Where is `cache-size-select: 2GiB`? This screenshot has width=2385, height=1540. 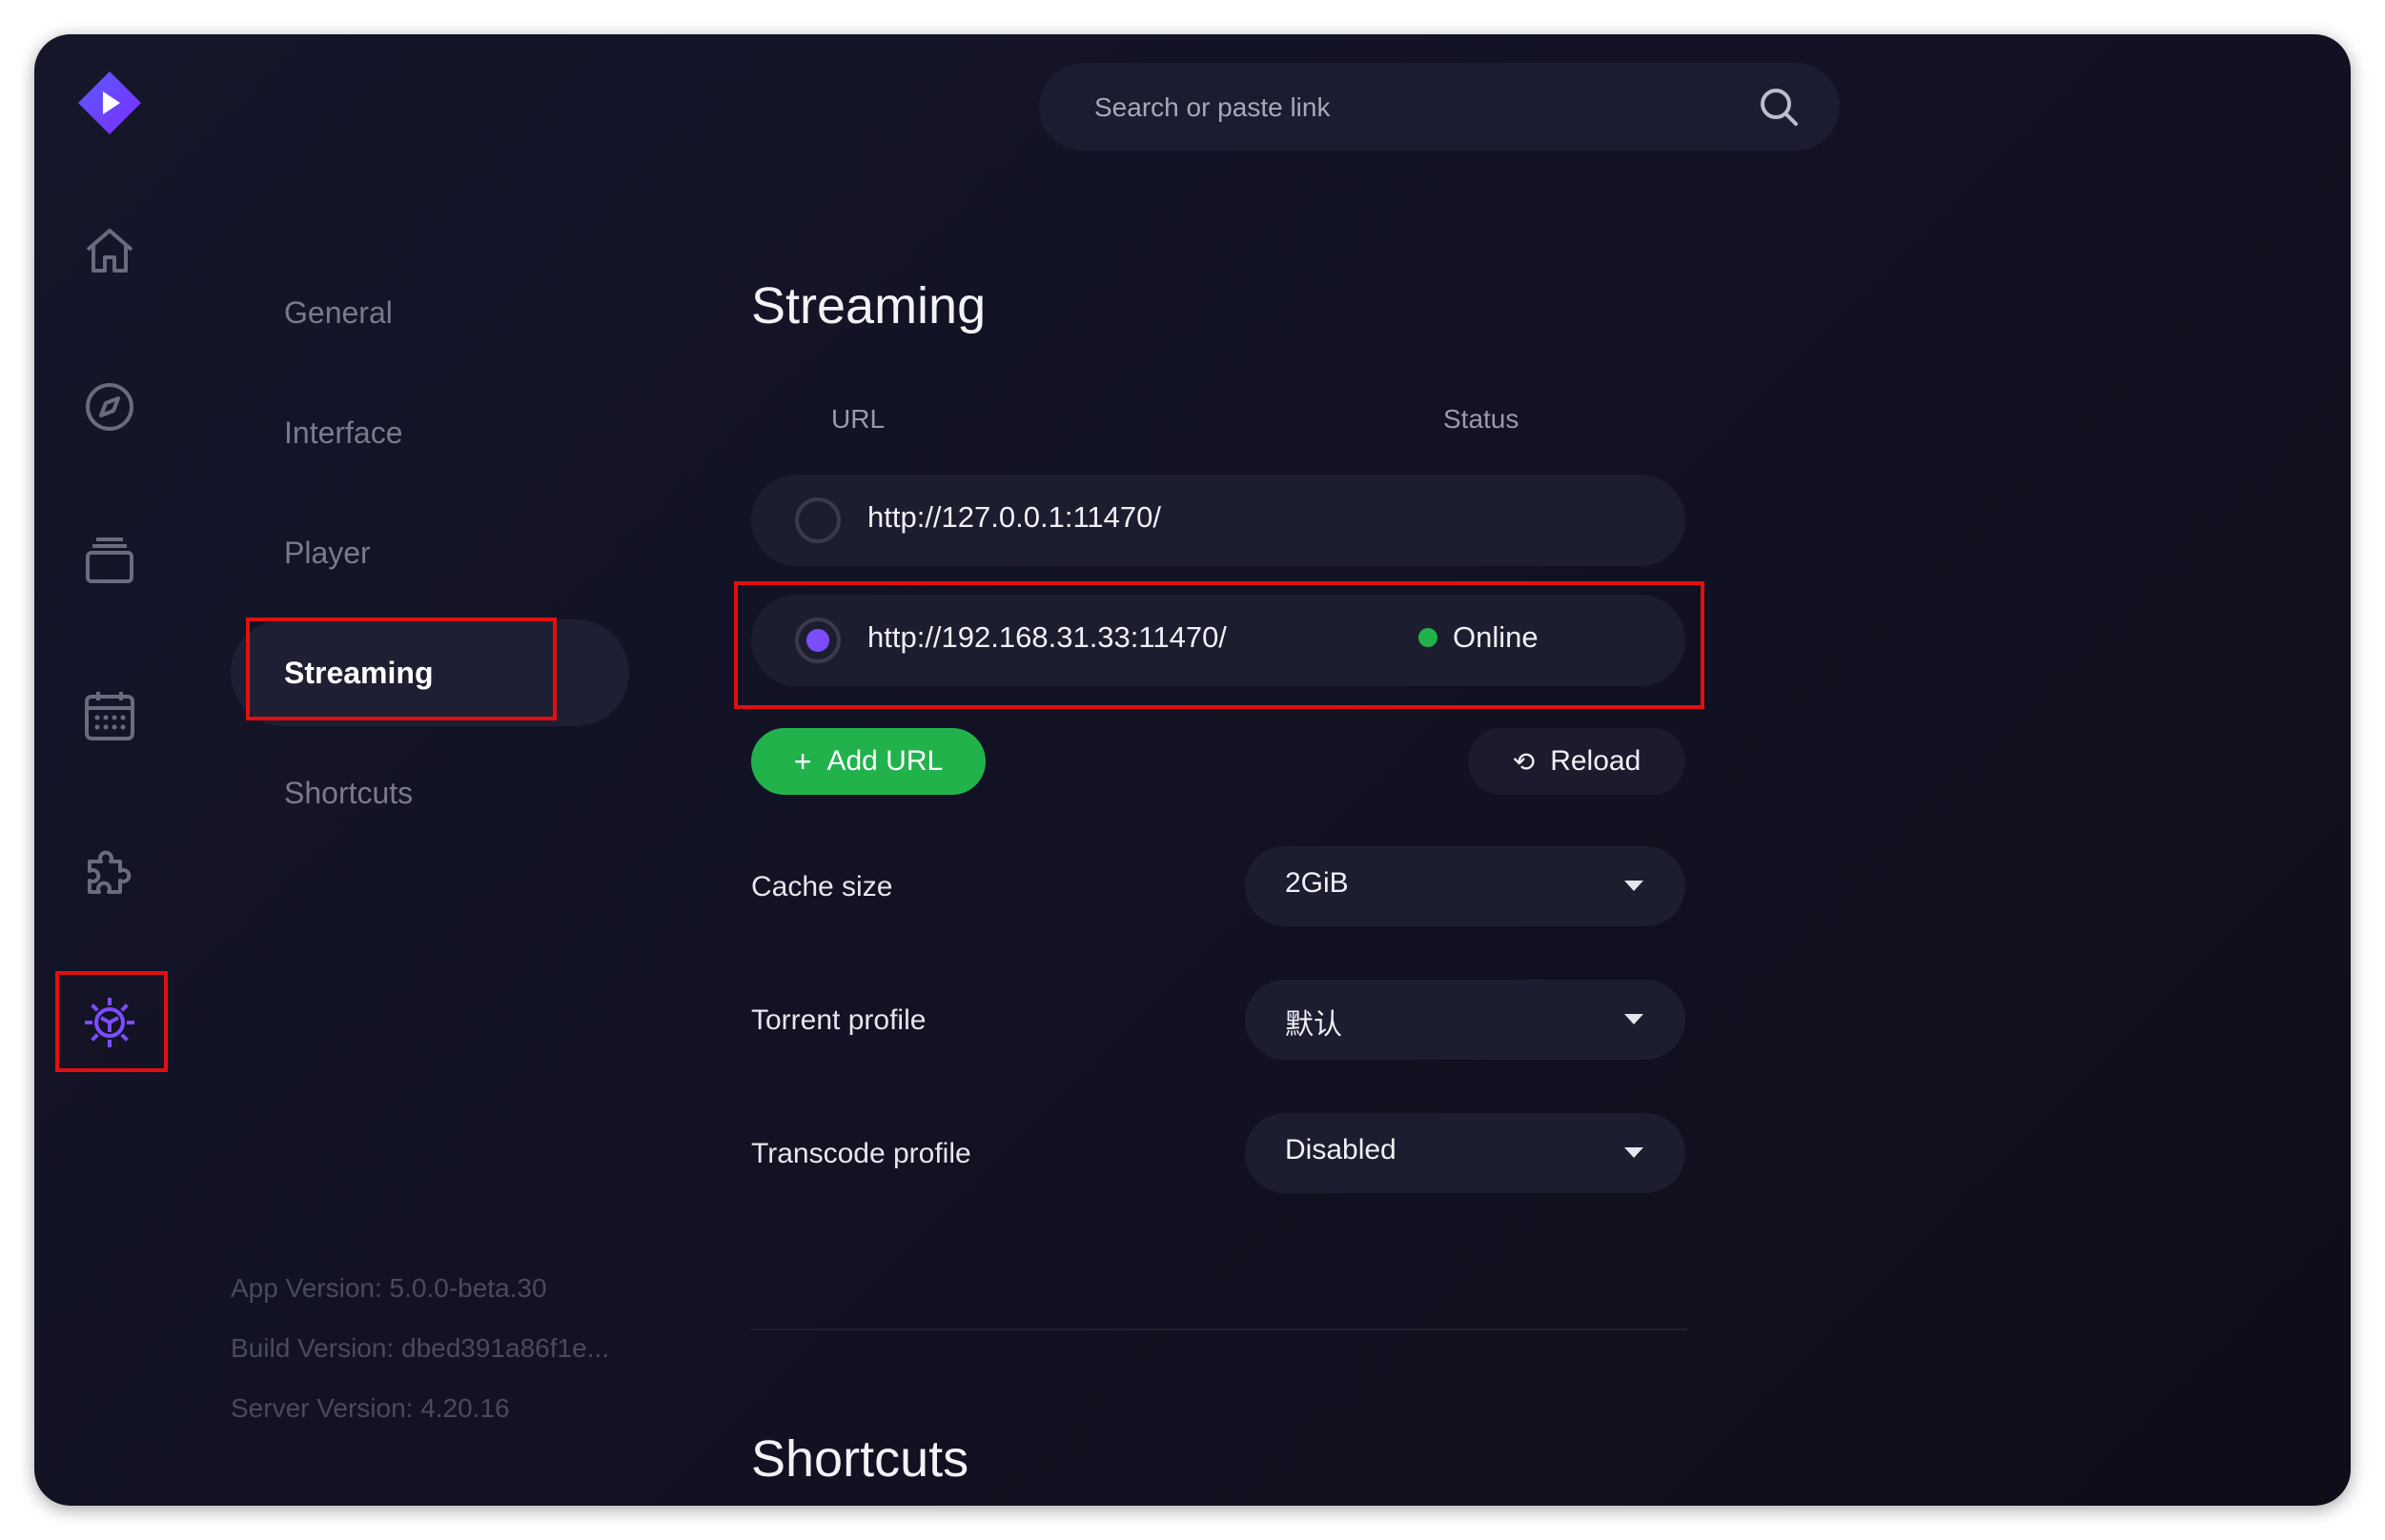 cache-size-select: 2GiB is located at coordinates (1465, 886).